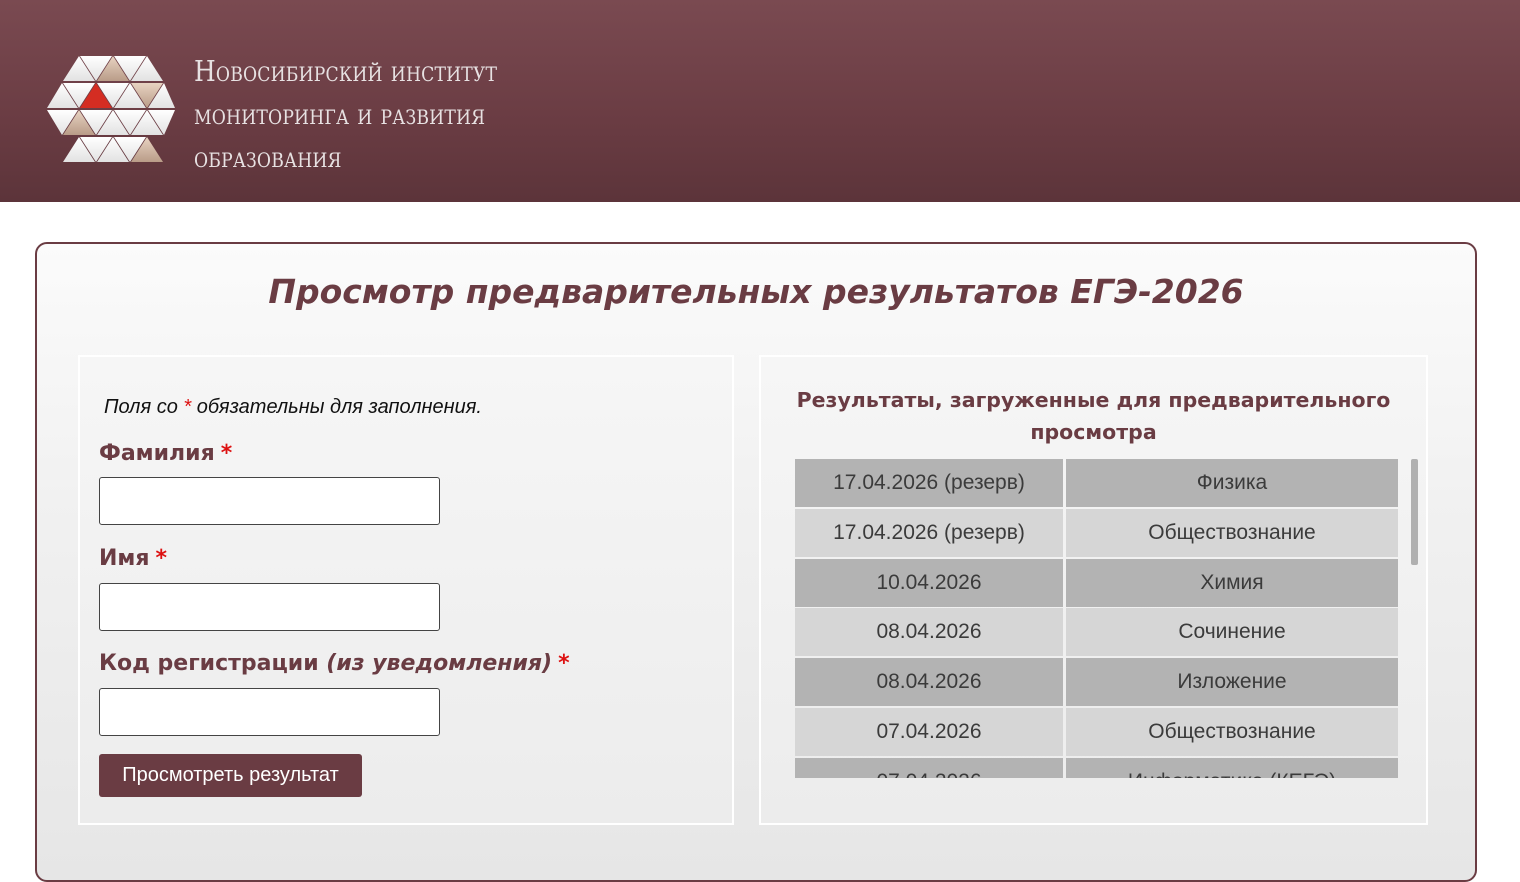  I want to click on institute-name-line-1: Новосибирский институт, so click(346, 71).